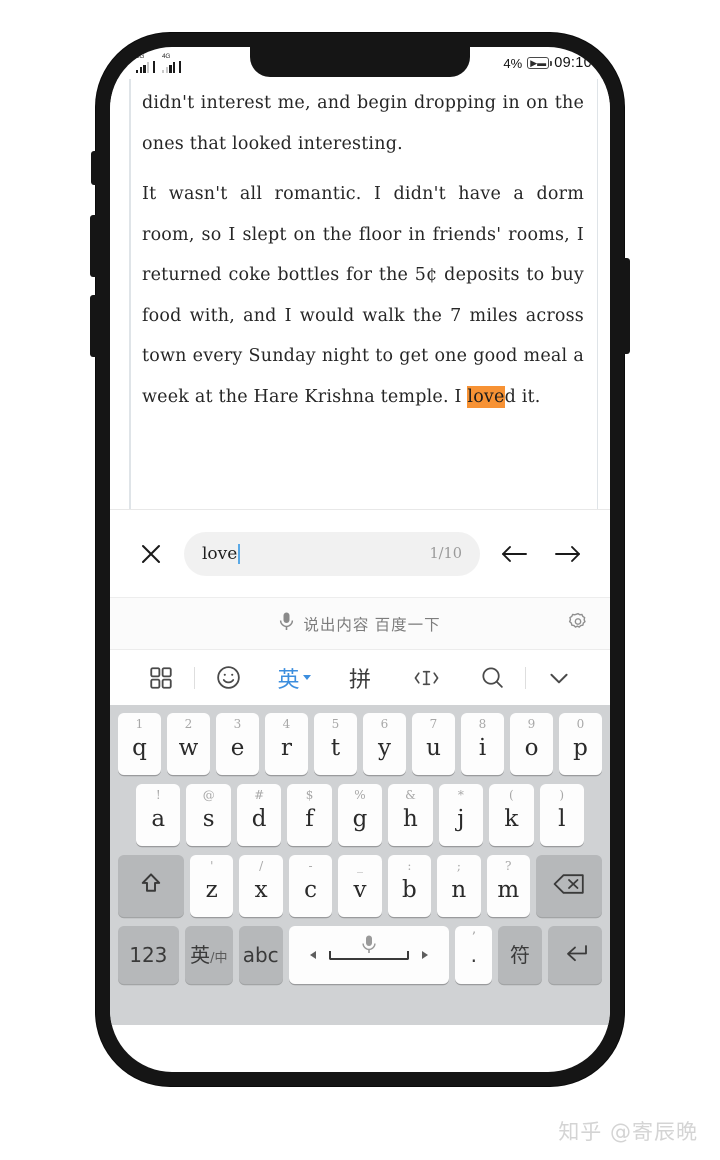 This screenshot has height=1160, width=720. What do you see at coordinates (514, 554) in the screenshot?
I see `arrow-left-icon` at bounding box center [514, 554].